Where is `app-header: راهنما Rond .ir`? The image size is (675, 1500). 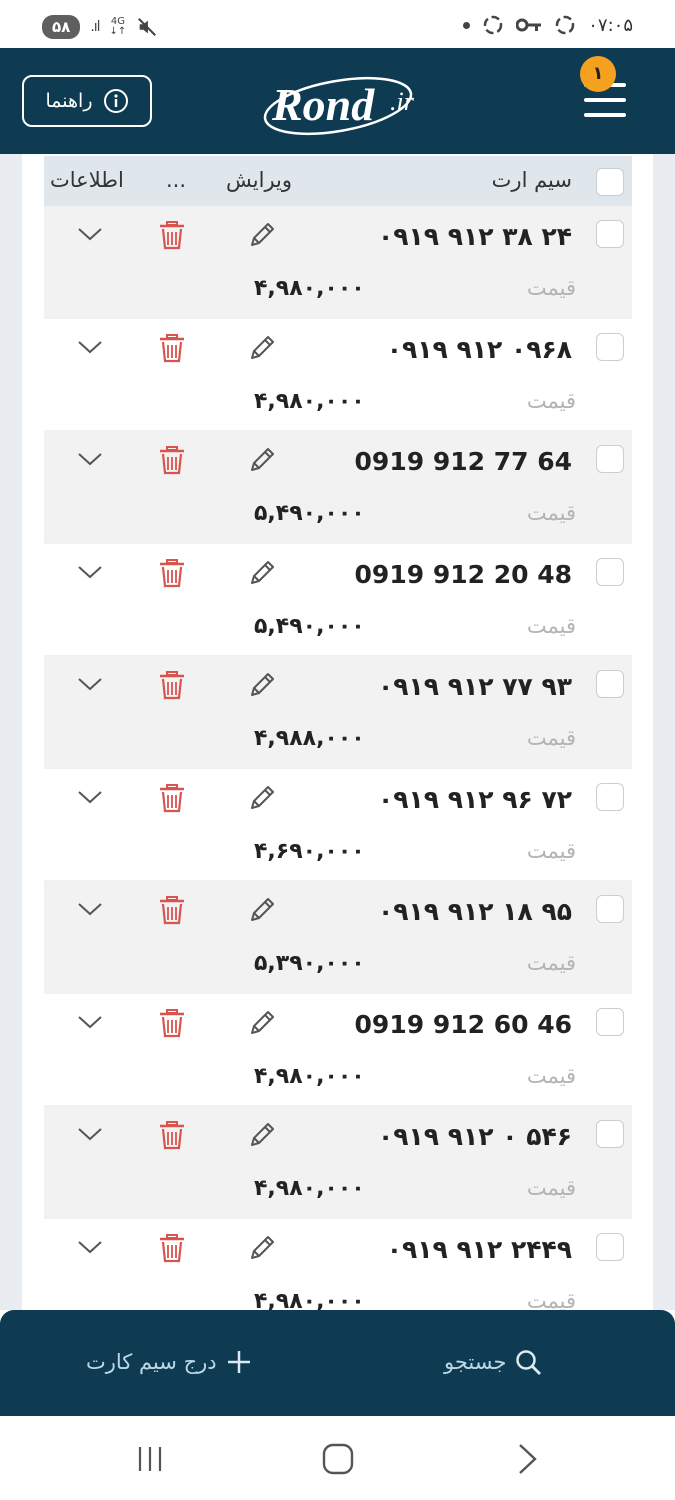
app-header: راهنما Rond .ir is located at coordinates (337, 101).